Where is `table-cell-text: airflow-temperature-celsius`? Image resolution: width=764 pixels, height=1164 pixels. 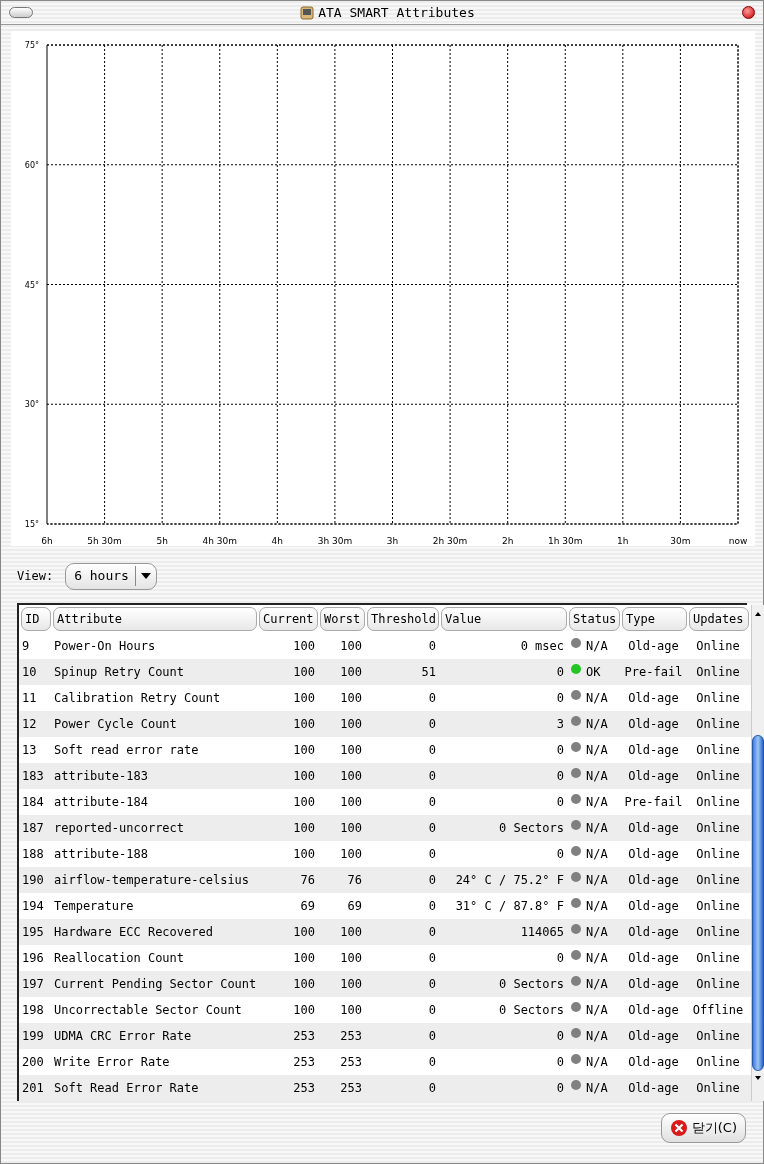 table-cell-text: airflow-temperature-celsius is located at coordinates (152, 880).